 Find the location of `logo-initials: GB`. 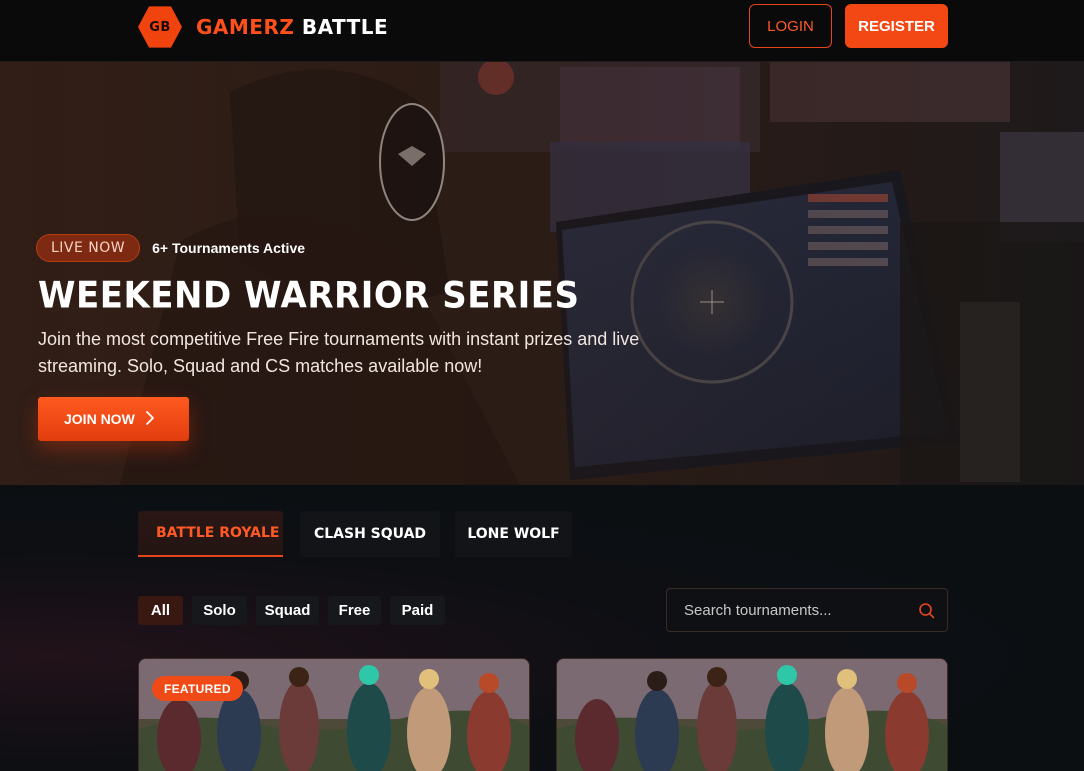

logo-initials: GB is located at coordinates (160, 27).